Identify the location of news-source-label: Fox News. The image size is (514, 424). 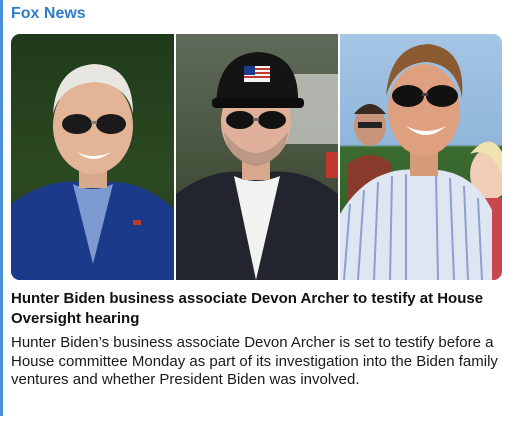
(48, 14).